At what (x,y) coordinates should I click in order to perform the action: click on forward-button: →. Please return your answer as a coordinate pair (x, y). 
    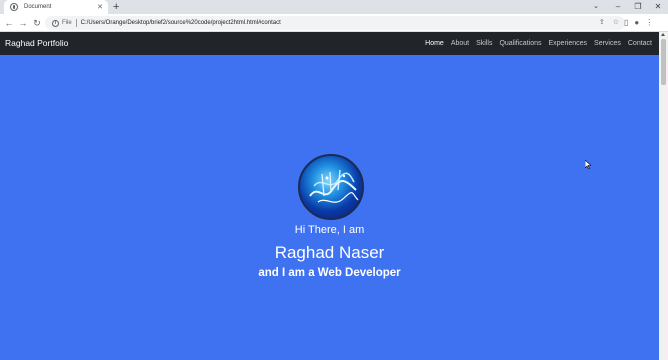
    Looking at the image, I should click on (23, 23).